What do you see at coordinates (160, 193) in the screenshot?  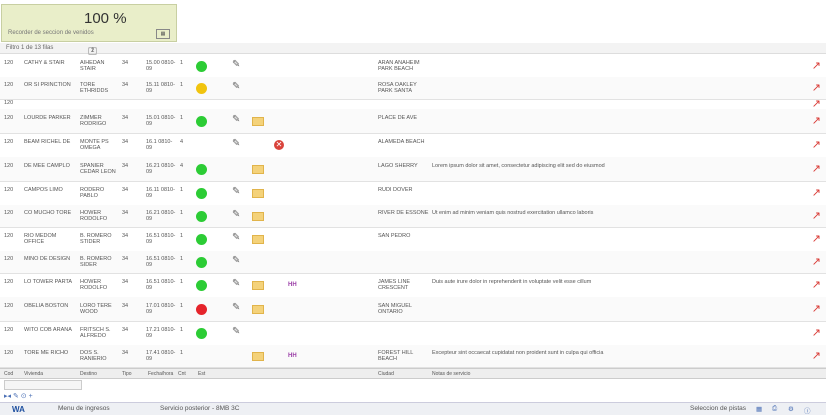 I see `row-datetime: 16.11 0810-09` at bounding box center [160, 193].